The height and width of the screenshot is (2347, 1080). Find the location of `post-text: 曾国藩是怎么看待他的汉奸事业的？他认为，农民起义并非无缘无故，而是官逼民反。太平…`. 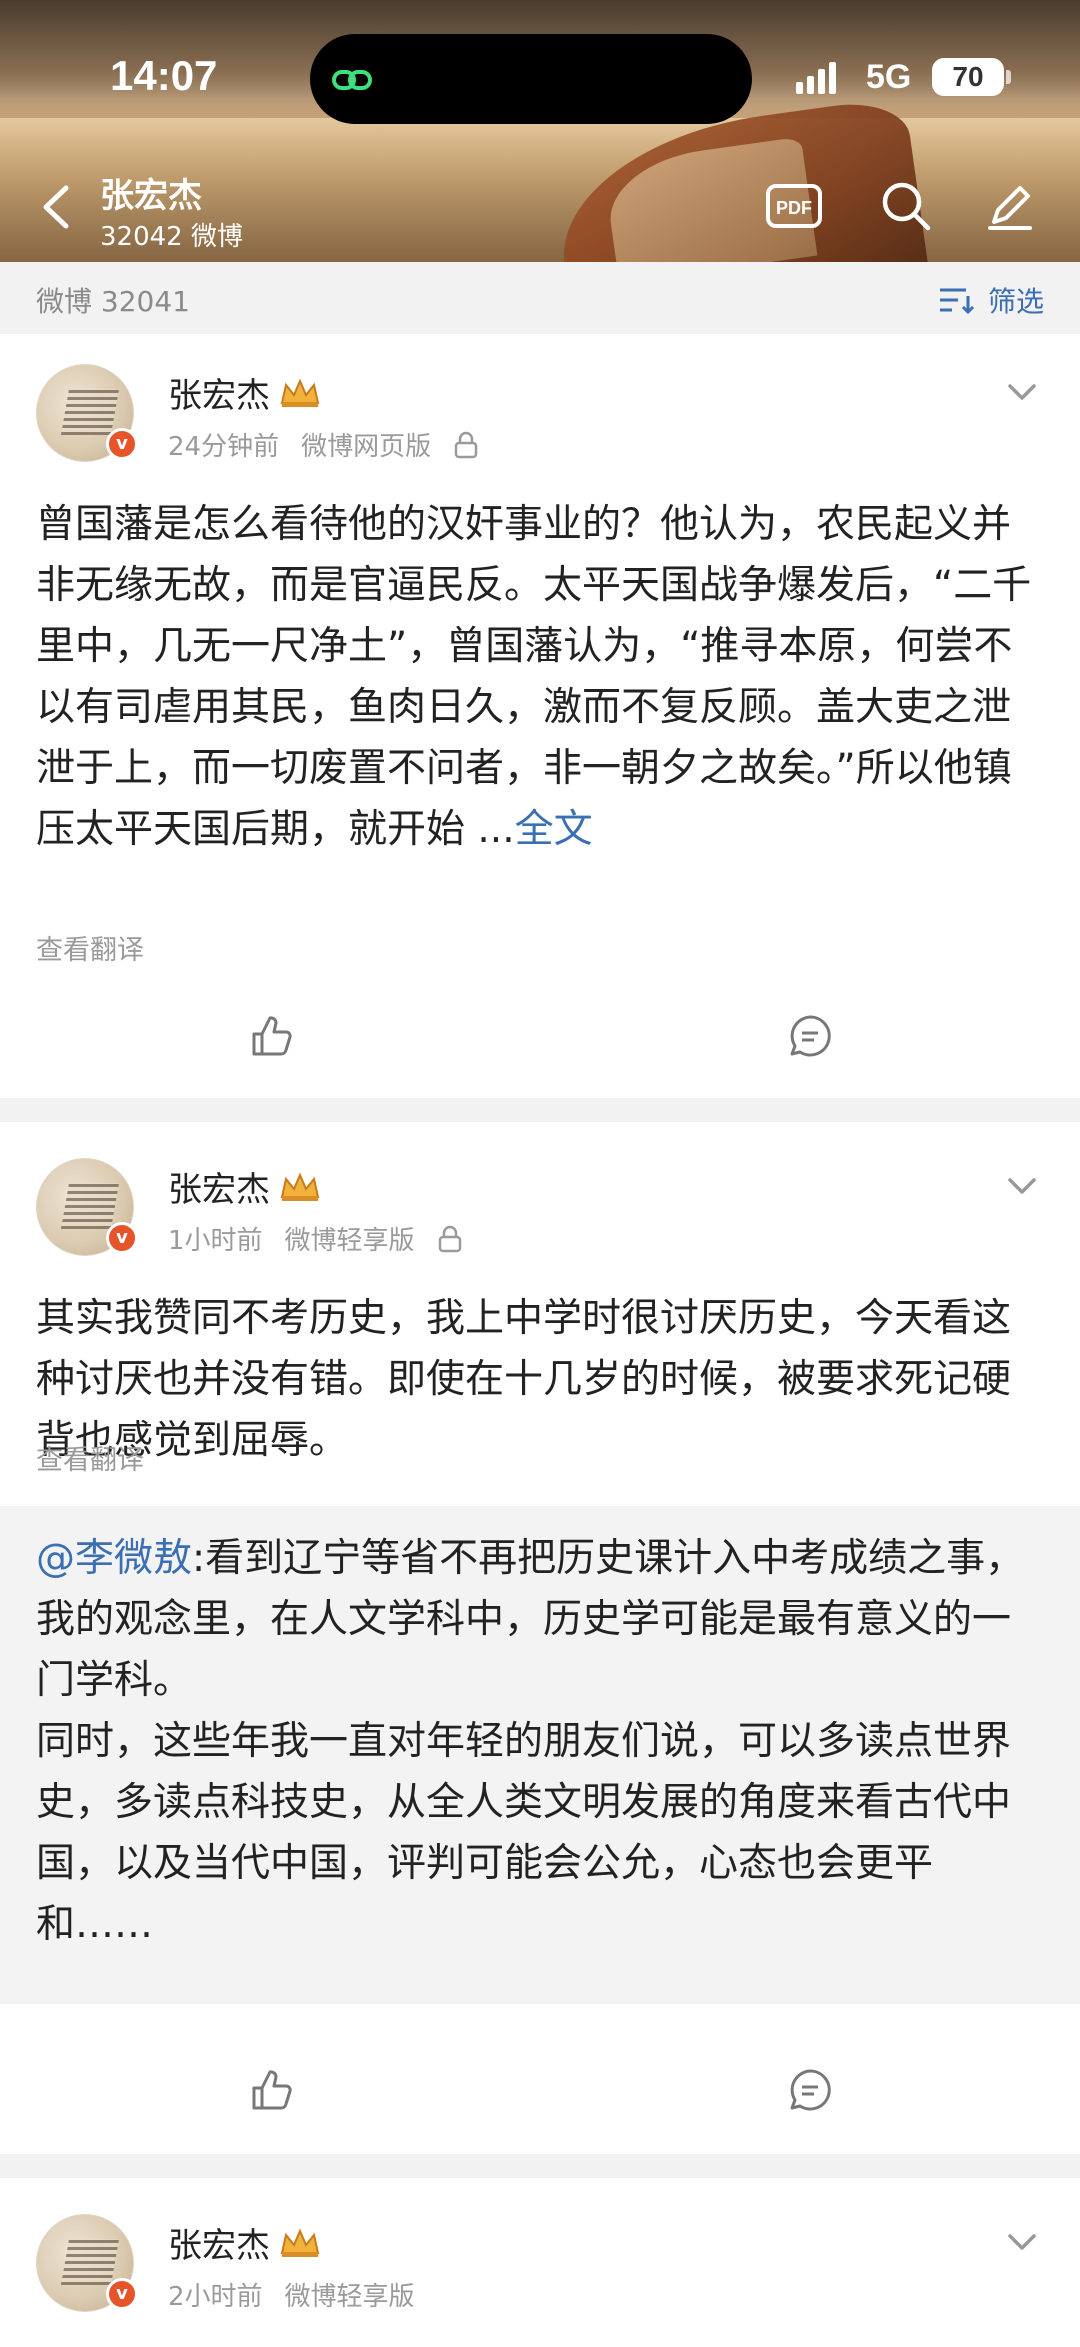

post-text: 曾国藩是怎么看待他的汉奸事业的？他认为，农民起义并非无缘无故，而是官逼民反。太平… is located at coordinates (541, 677).